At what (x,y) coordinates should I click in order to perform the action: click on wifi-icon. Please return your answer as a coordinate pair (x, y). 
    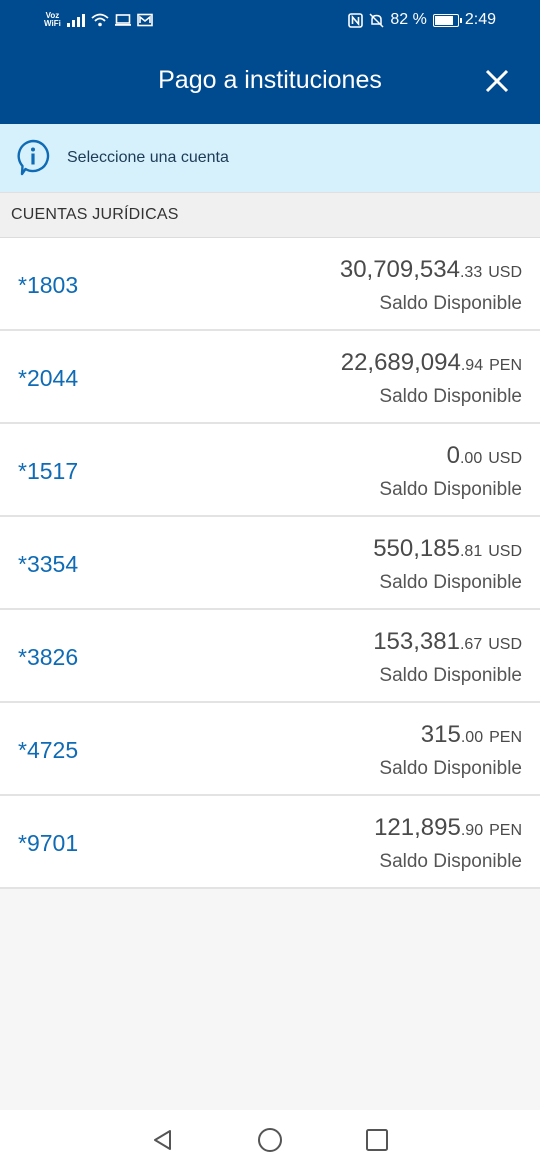
    Looking at the image, I should click on (100, 20).